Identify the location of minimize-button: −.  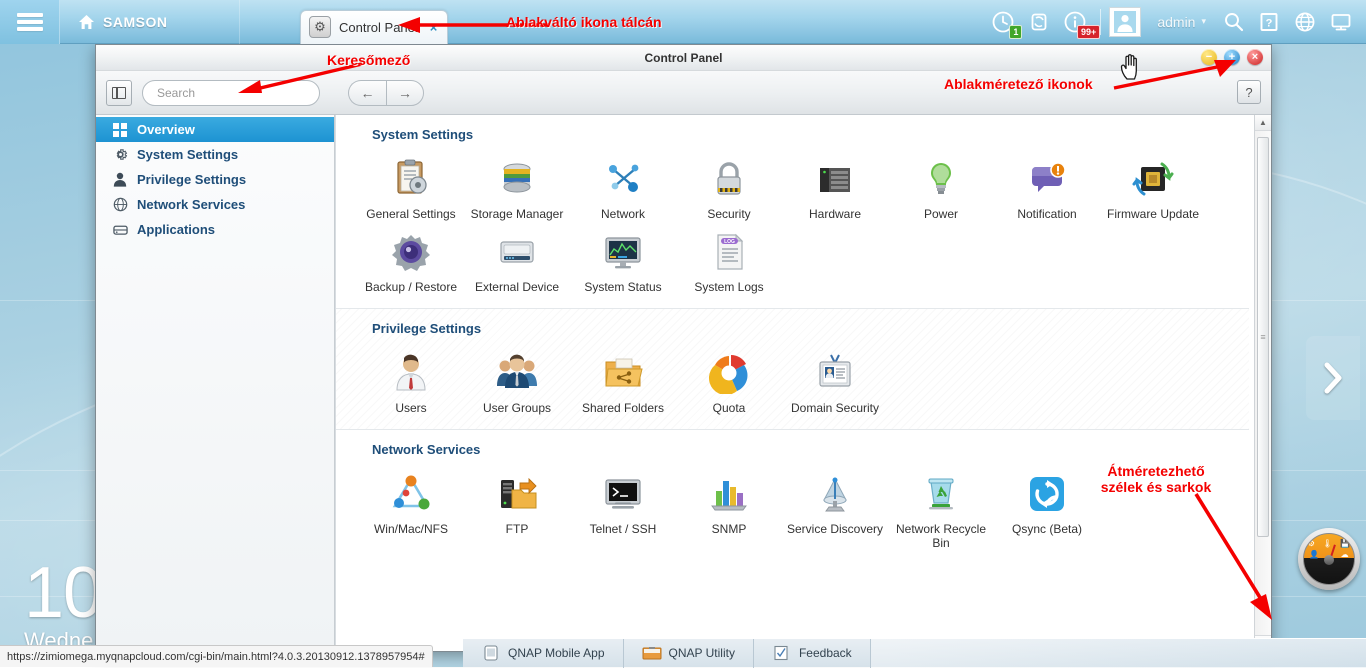
(1209, 57).